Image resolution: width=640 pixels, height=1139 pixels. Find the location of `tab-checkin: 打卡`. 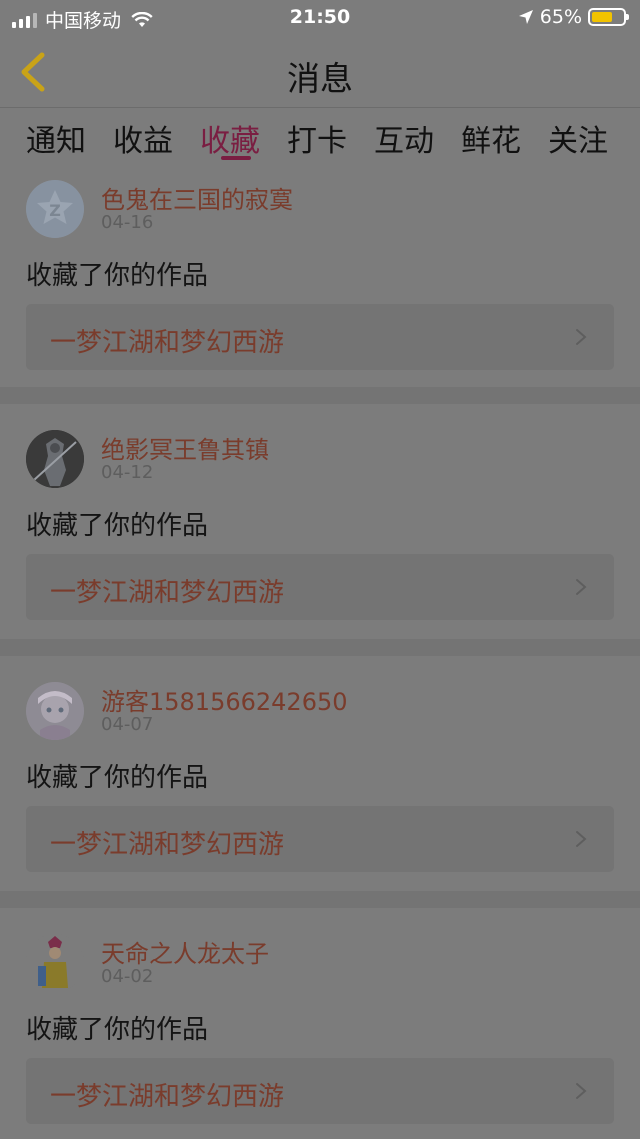

tab-checkin: 打卡 is located at coordinates (317, 138).